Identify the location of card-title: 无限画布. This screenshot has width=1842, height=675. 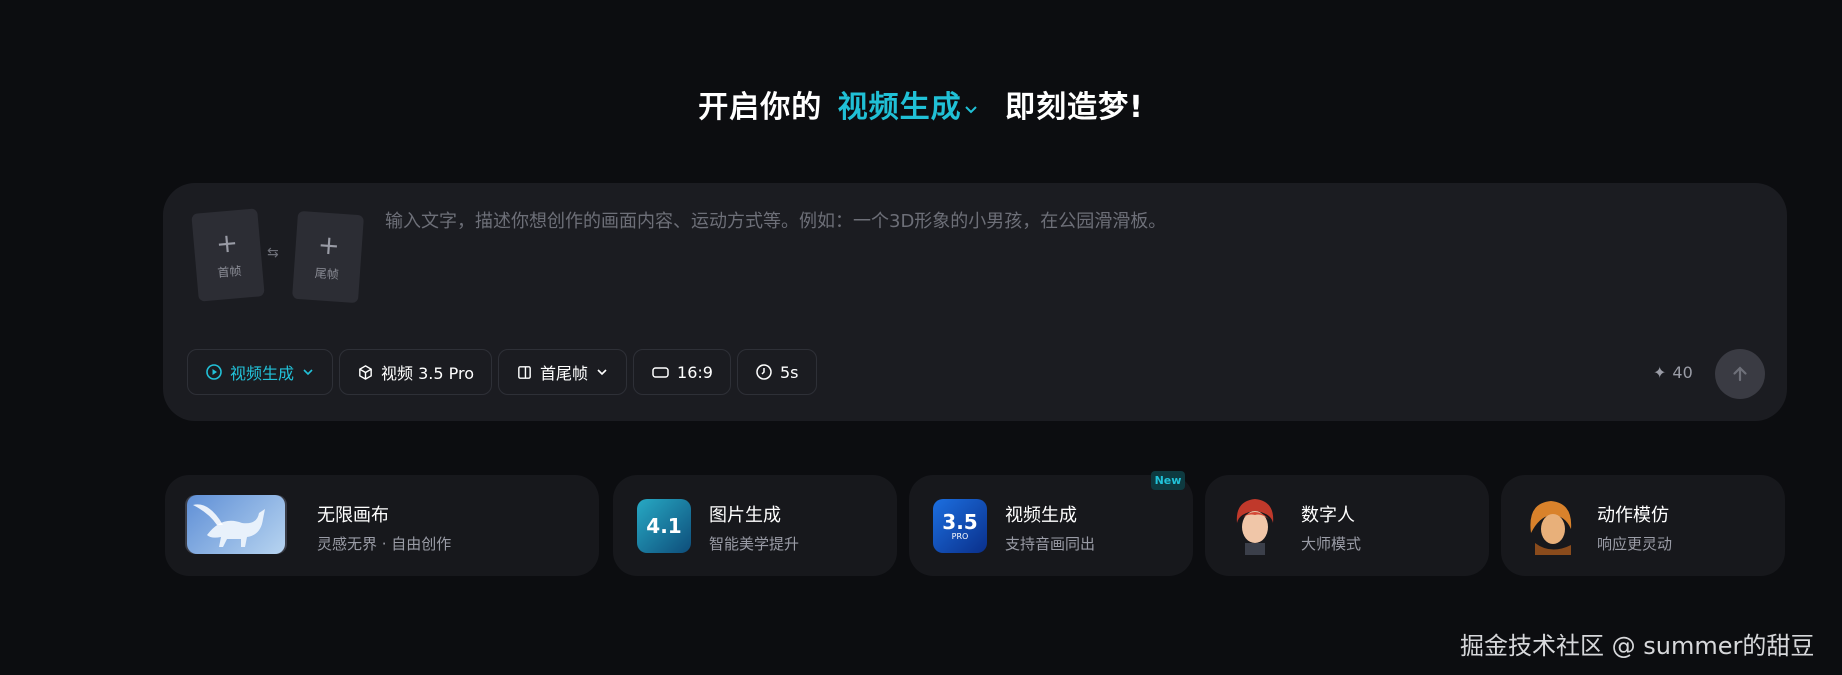
(353, 515).